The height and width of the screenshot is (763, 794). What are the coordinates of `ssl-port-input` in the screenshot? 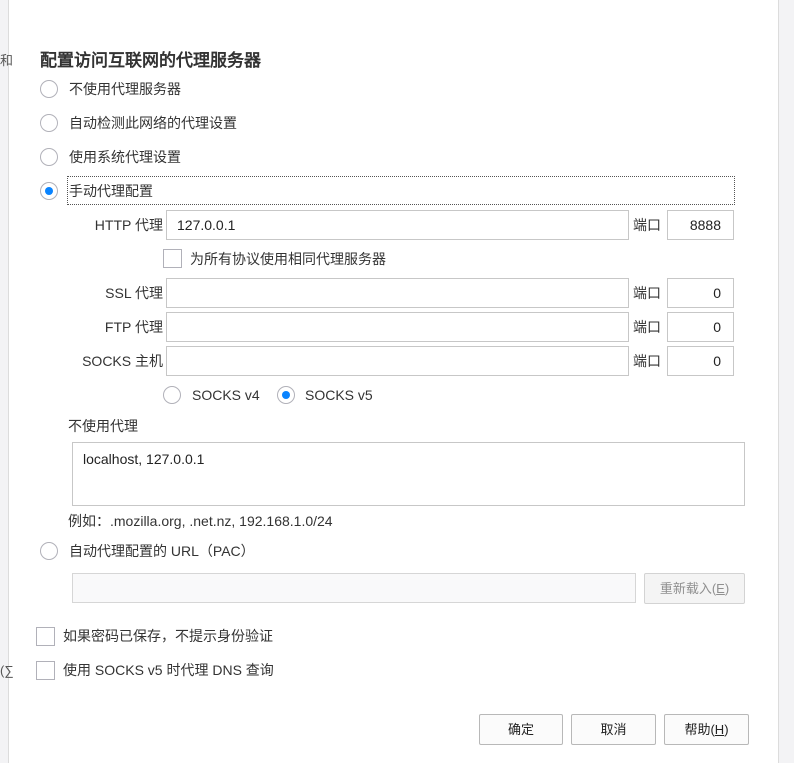 It's located at (700, 293).